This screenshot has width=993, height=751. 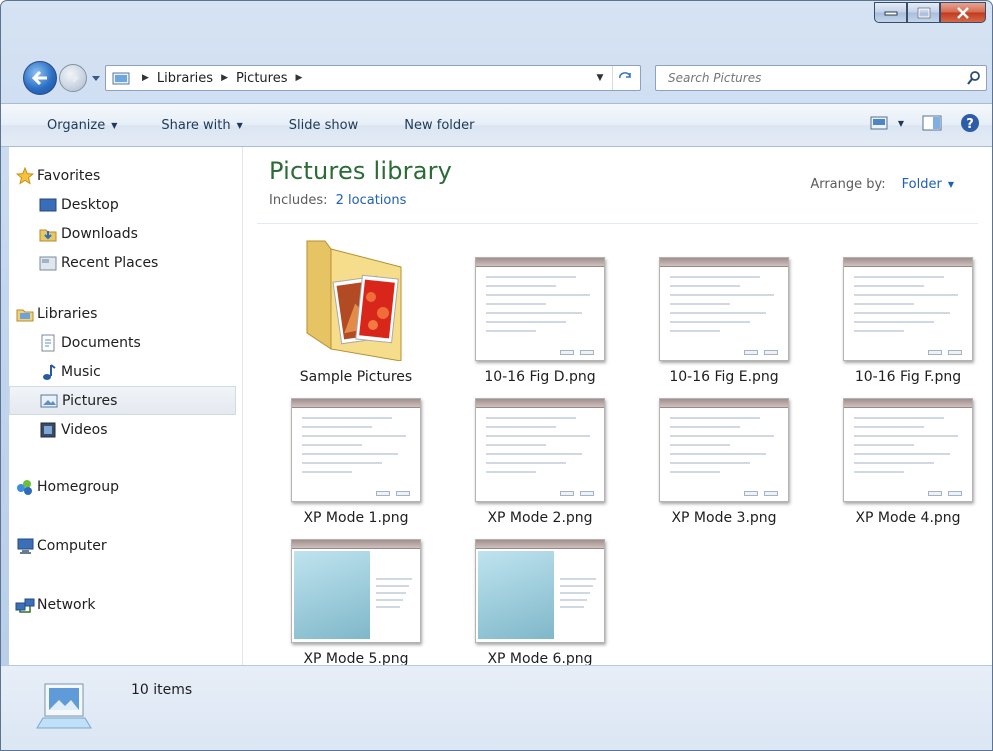 What do you see at coordinates (922, 184) in the screenshot?
I see `arrange-value-dropdown: Folder` at bounding box center [922, 184].